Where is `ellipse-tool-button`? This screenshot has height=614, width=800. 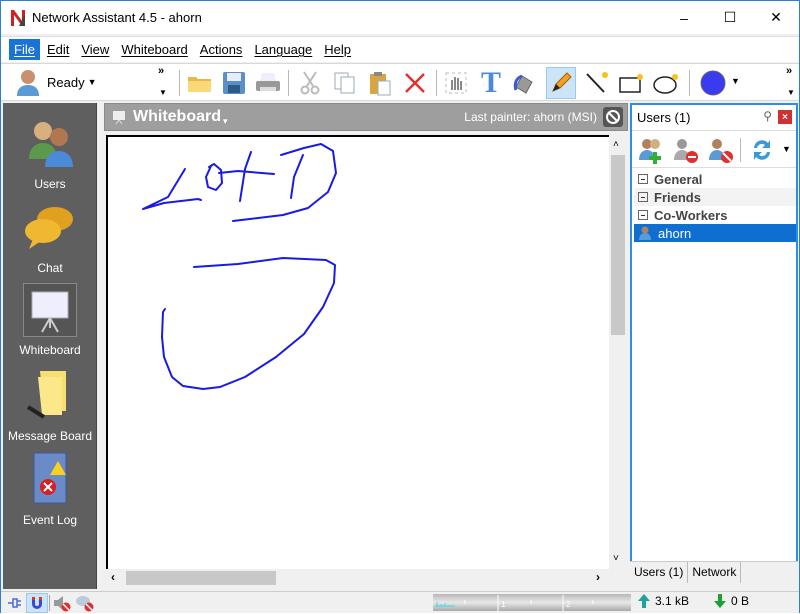 ellipse-tool-button is located at coordinates (667, 83).